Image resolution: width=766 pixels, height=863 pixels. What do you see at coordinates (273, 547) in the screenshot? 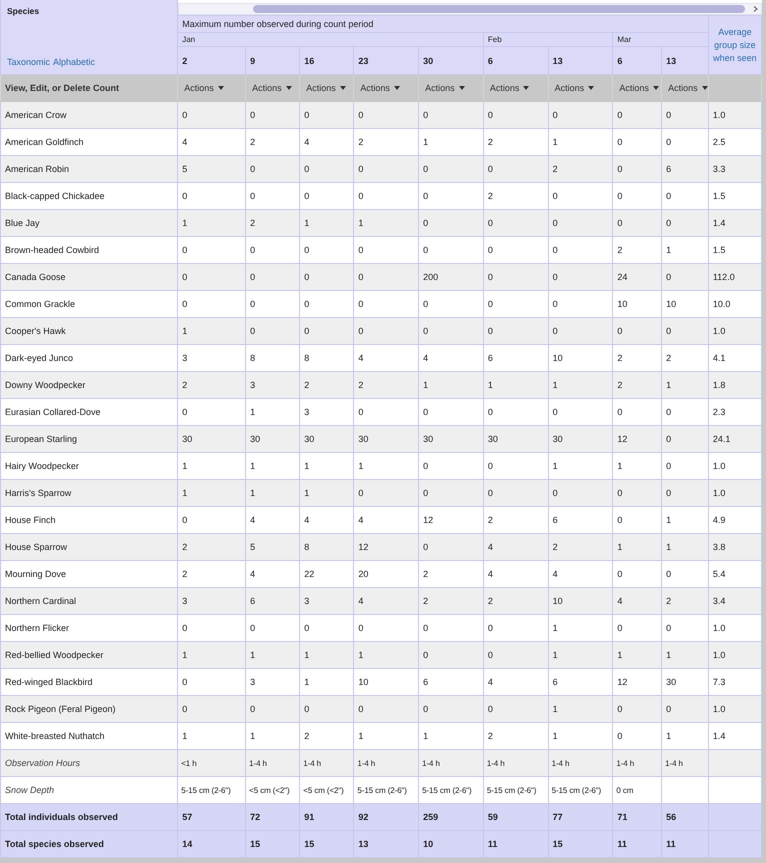
I see `table-cell: 5` at bounding box center [273, 547].